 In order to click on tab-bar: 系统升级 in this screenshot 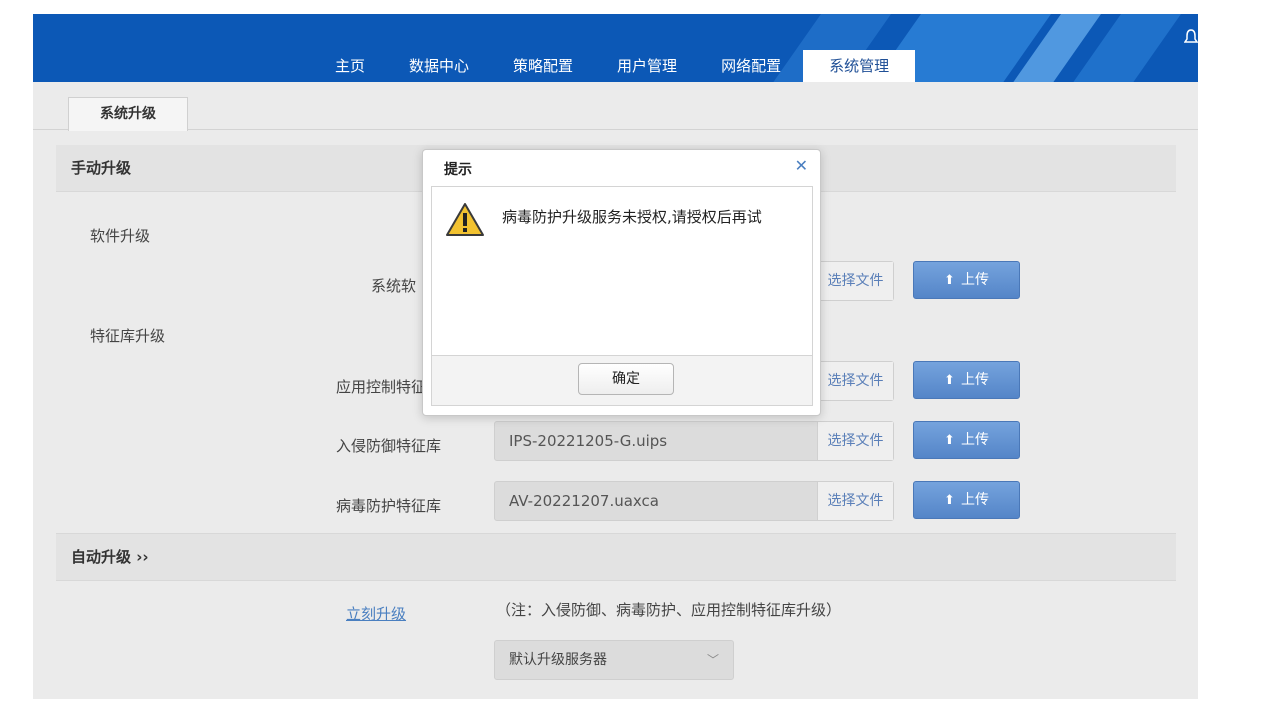, I will do `click(615, 106)`.